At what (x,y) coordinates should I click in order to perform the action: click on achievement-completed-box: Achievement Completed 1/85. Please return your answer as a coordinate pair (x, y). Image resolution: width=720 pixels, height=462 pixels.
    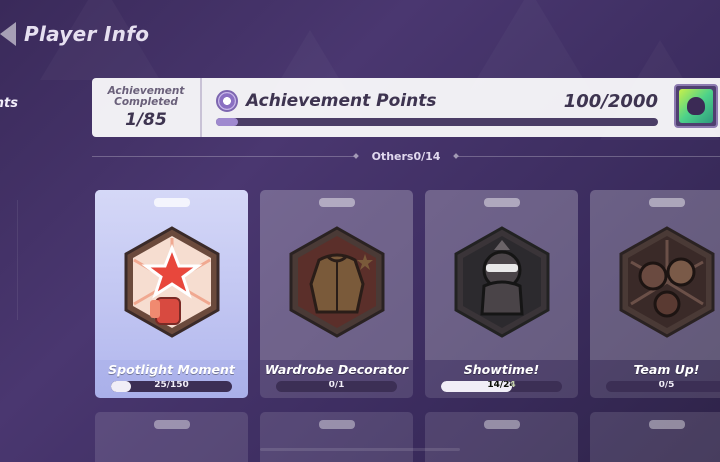
    Looking at the image, I should click on (147, 107).